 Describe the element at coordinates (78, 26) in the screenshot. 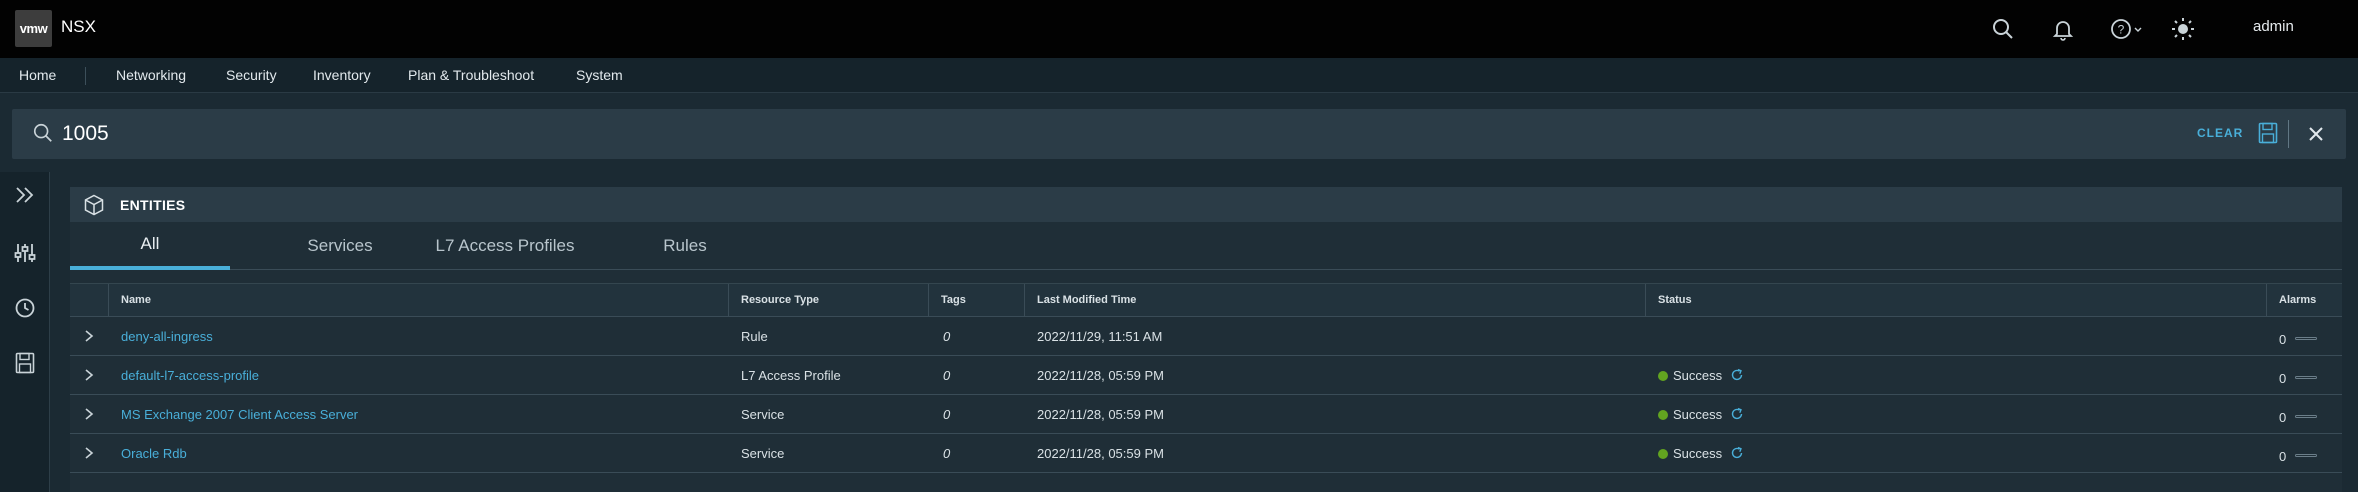

I see `app-title: NSX` at that location.